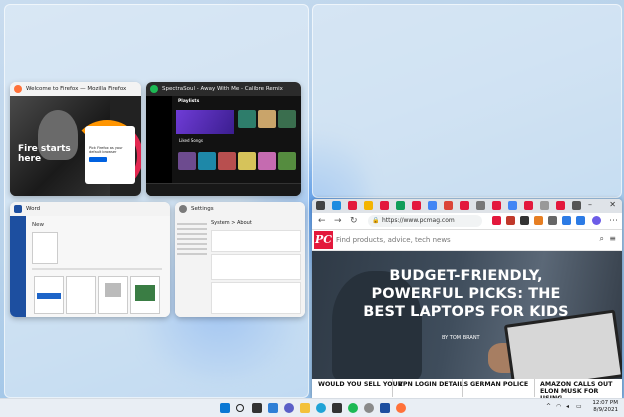 The image size is (624, 417). What do you see at coordinates (321, 408) in the screenshot?
I see `edge-icon` at bounding box center [321, 408].